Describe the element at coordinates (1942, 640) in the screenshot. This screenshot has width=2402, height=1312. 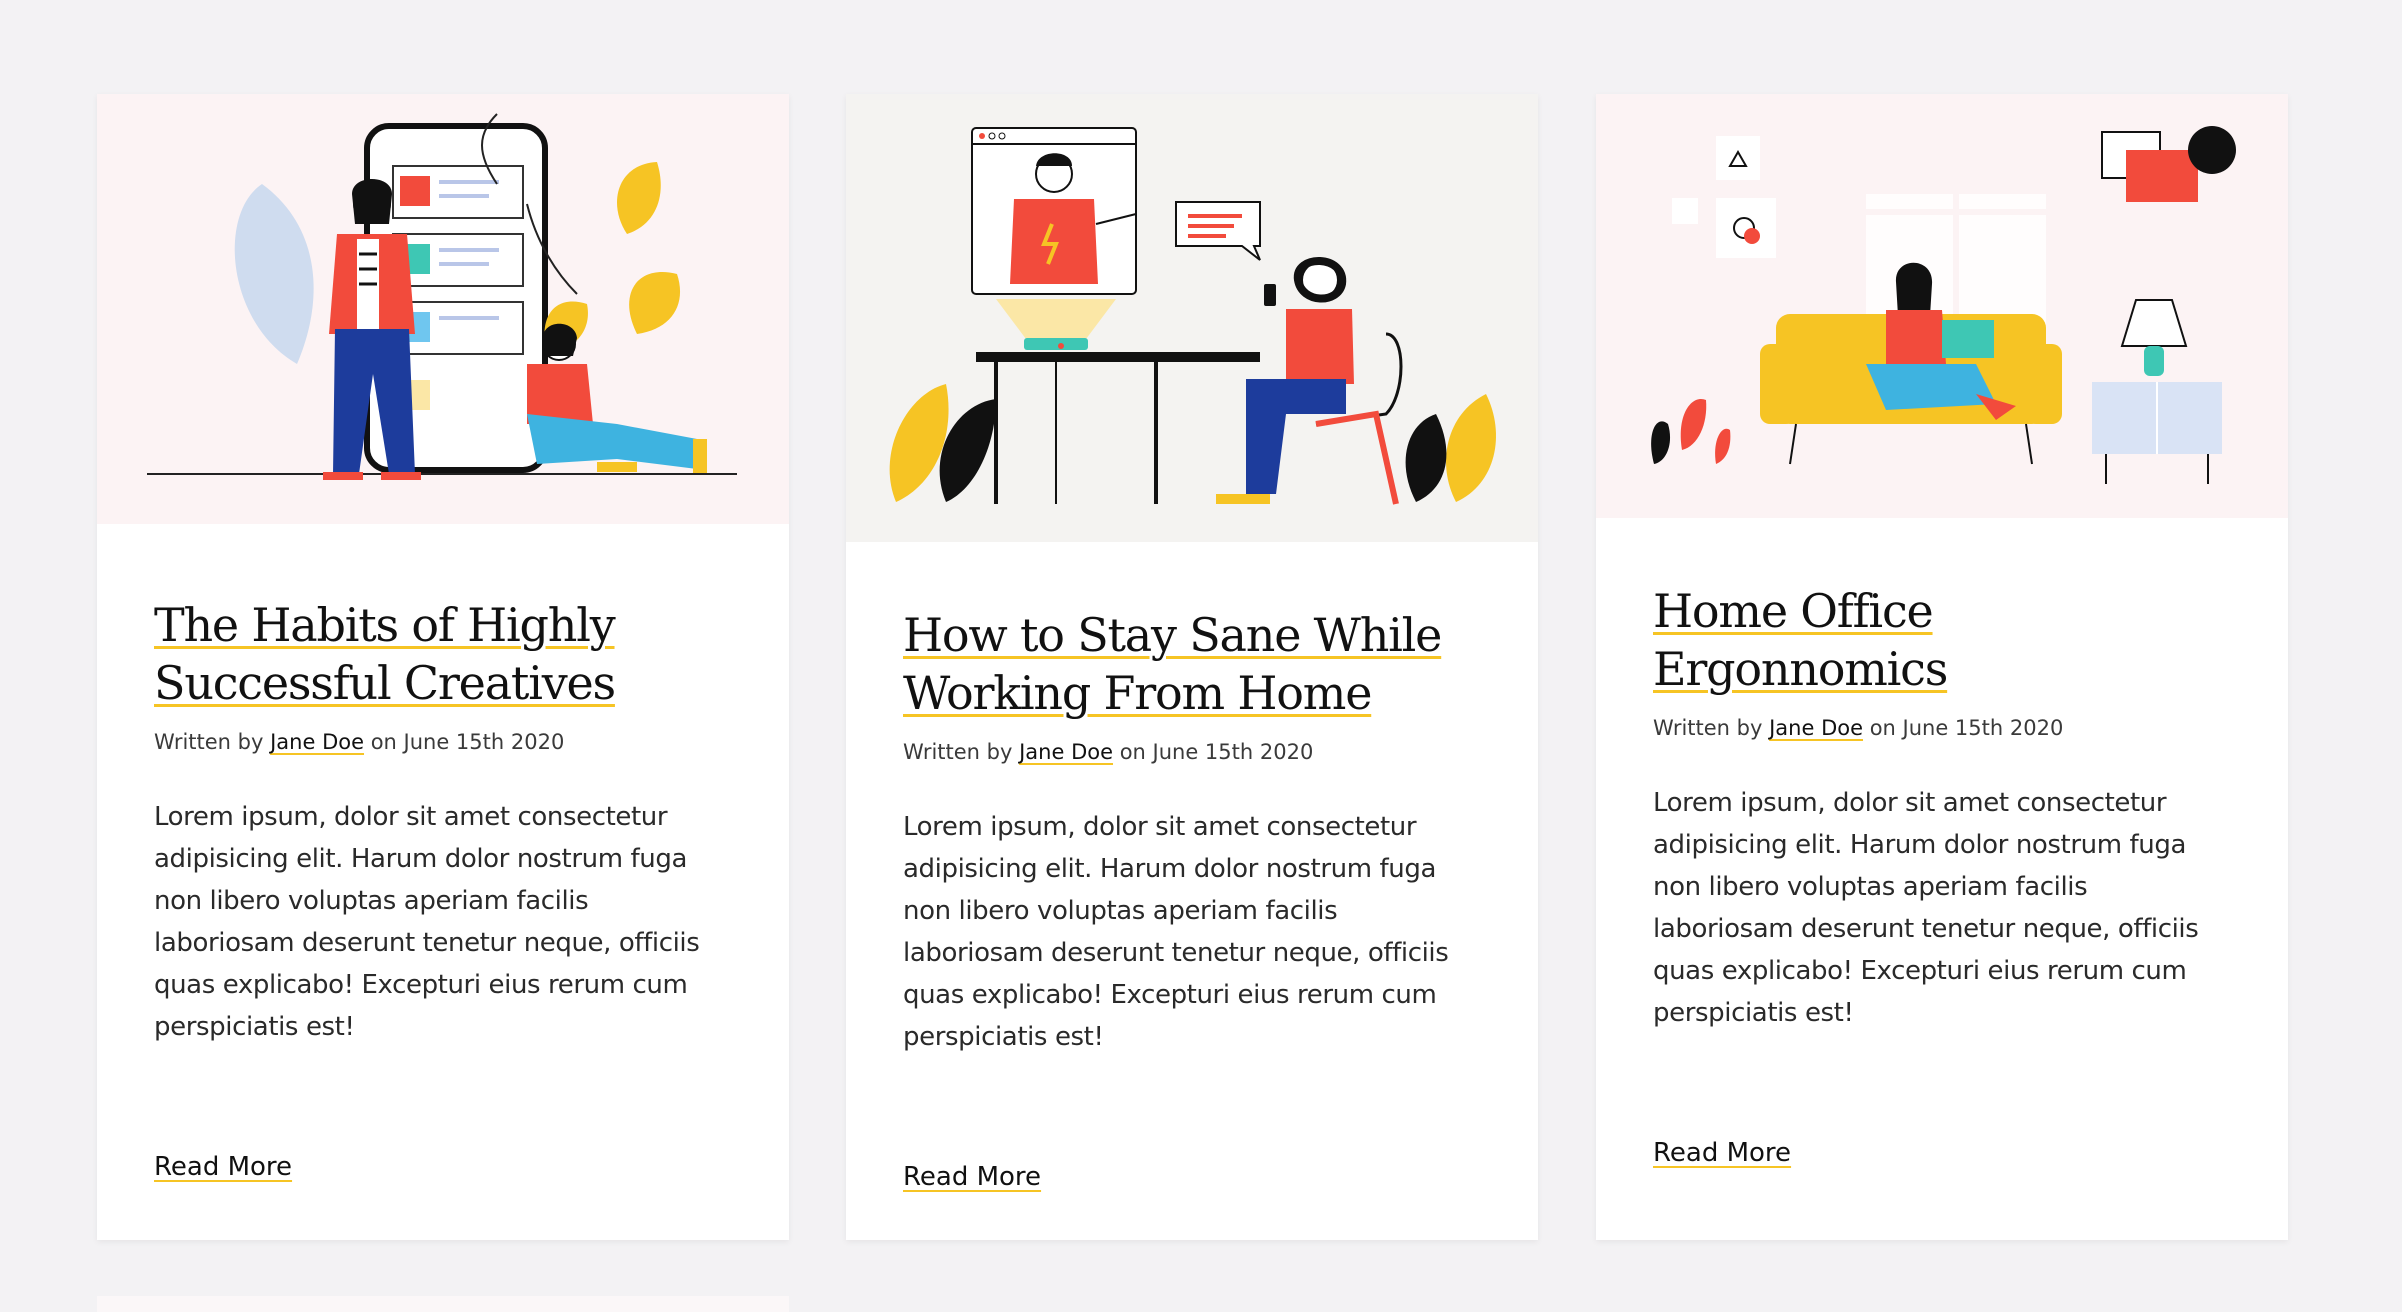
I see `article-title: Home Office Ergonnomics` at that location.